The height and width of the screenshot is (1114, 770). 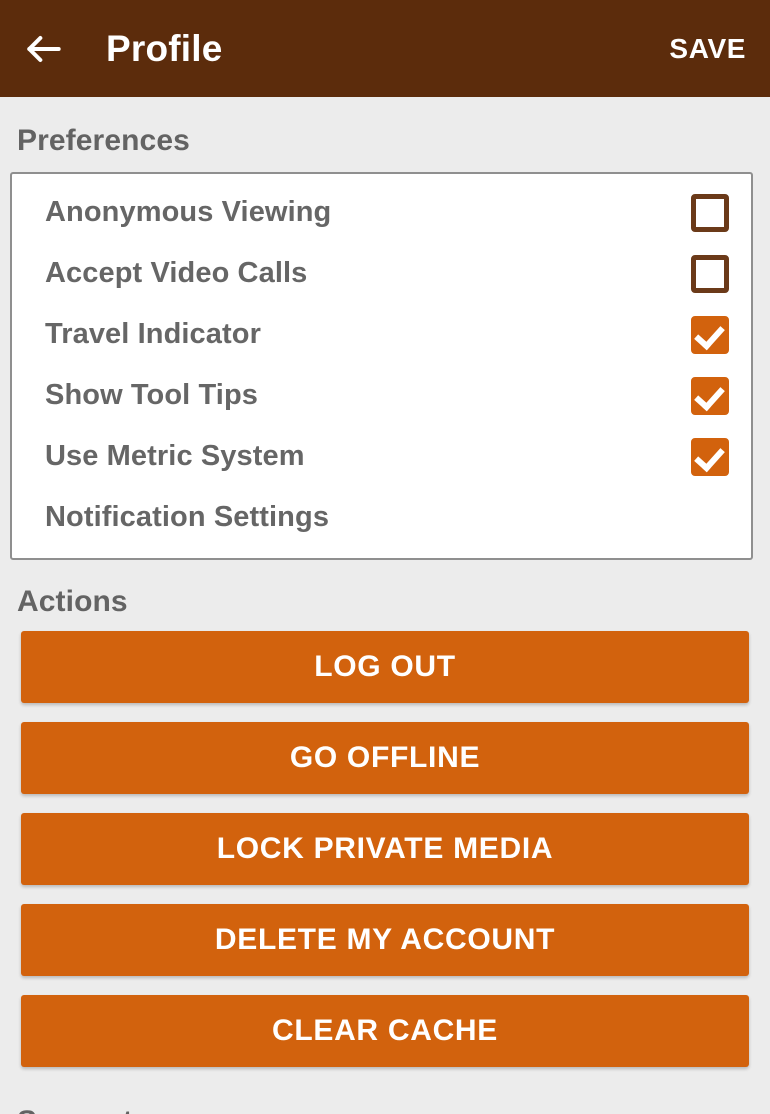 What do you see at coordinates (710, 395) in the screenshot?
I see `checkbox-show-tool-tips` at bounding box center [710, 395].